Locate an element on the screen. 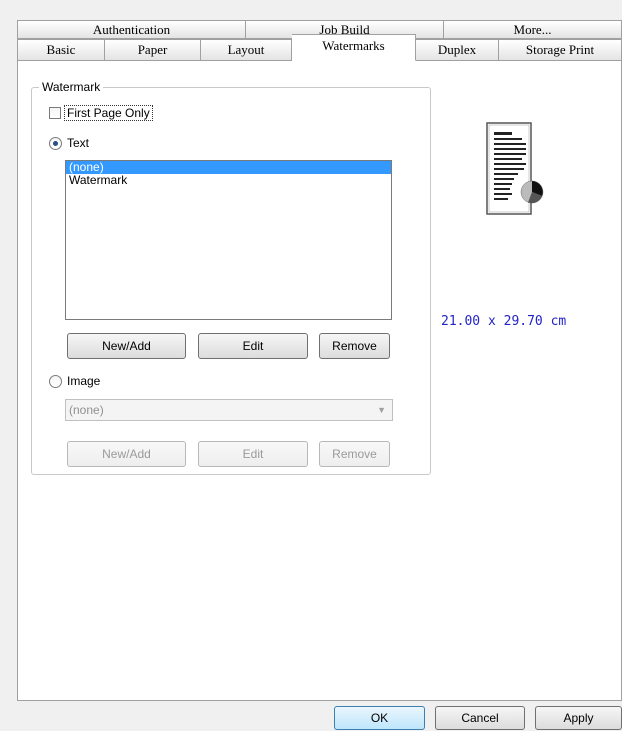 This screenshot has height=731, width=622. text-radio-label: Text is located at coordinates (78, 143).